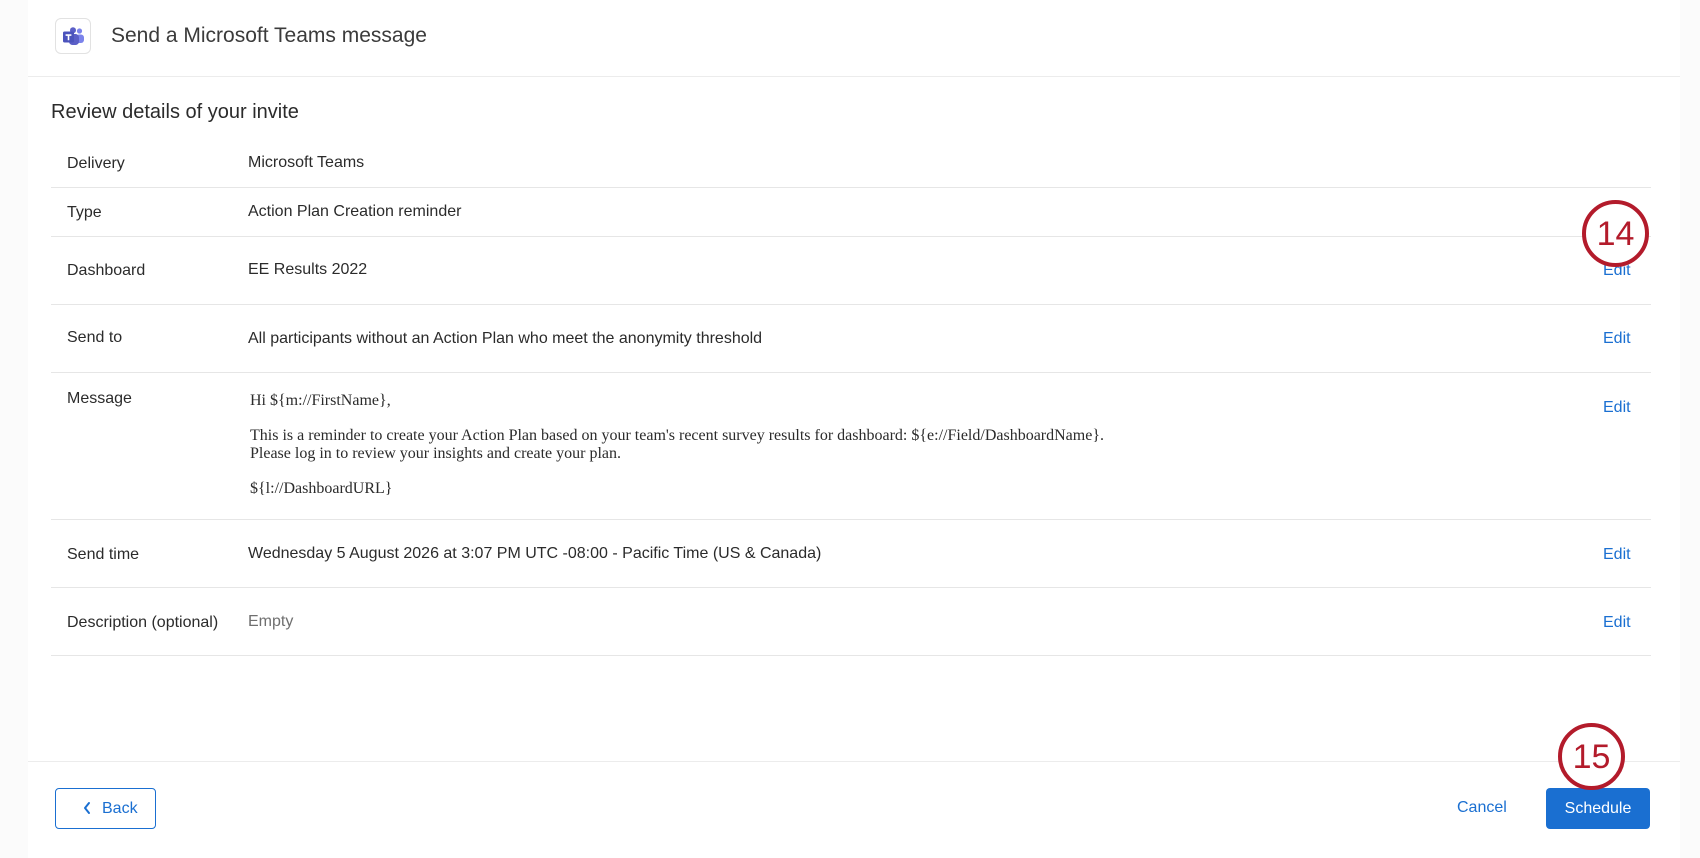  What do you see at coordinates (143, 622) in the screenshot?
I see `row-label: Description (optional)` at bounding box center [143, 622].